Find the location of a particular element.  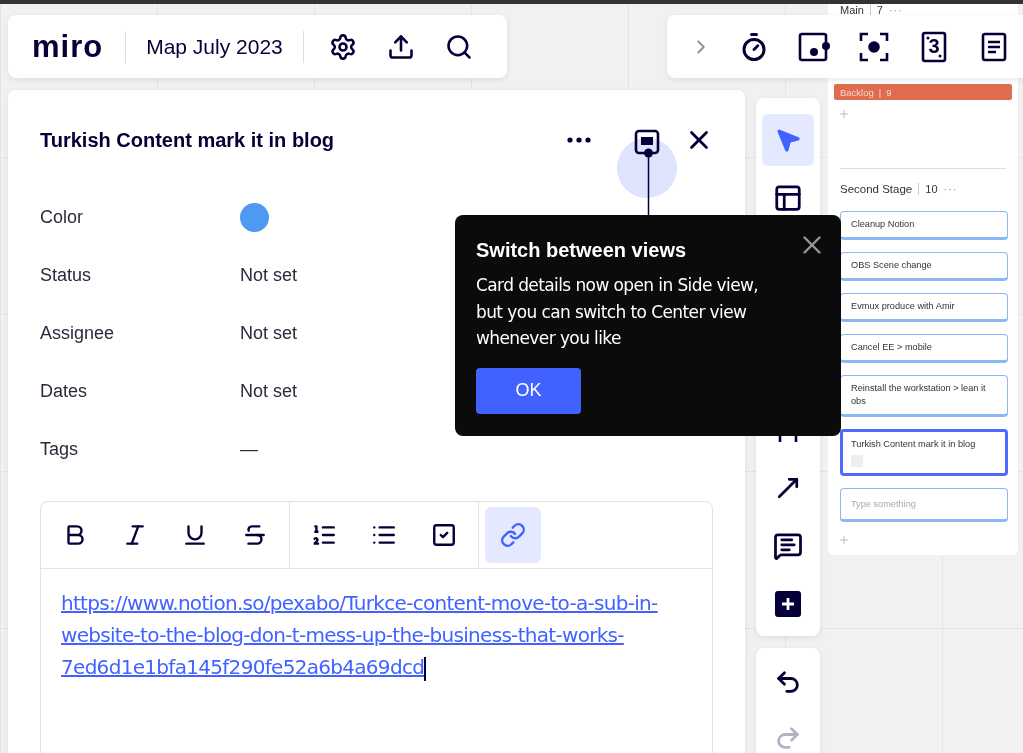

field-label: Dates is located at coordinates (64, 391).